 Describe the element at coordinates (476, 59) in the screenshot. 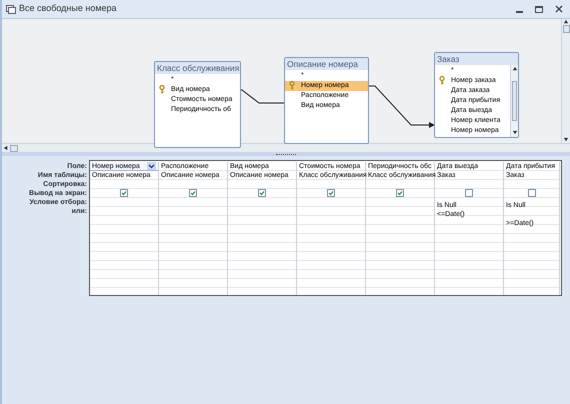

I see `table-title: Заказ` at that location.